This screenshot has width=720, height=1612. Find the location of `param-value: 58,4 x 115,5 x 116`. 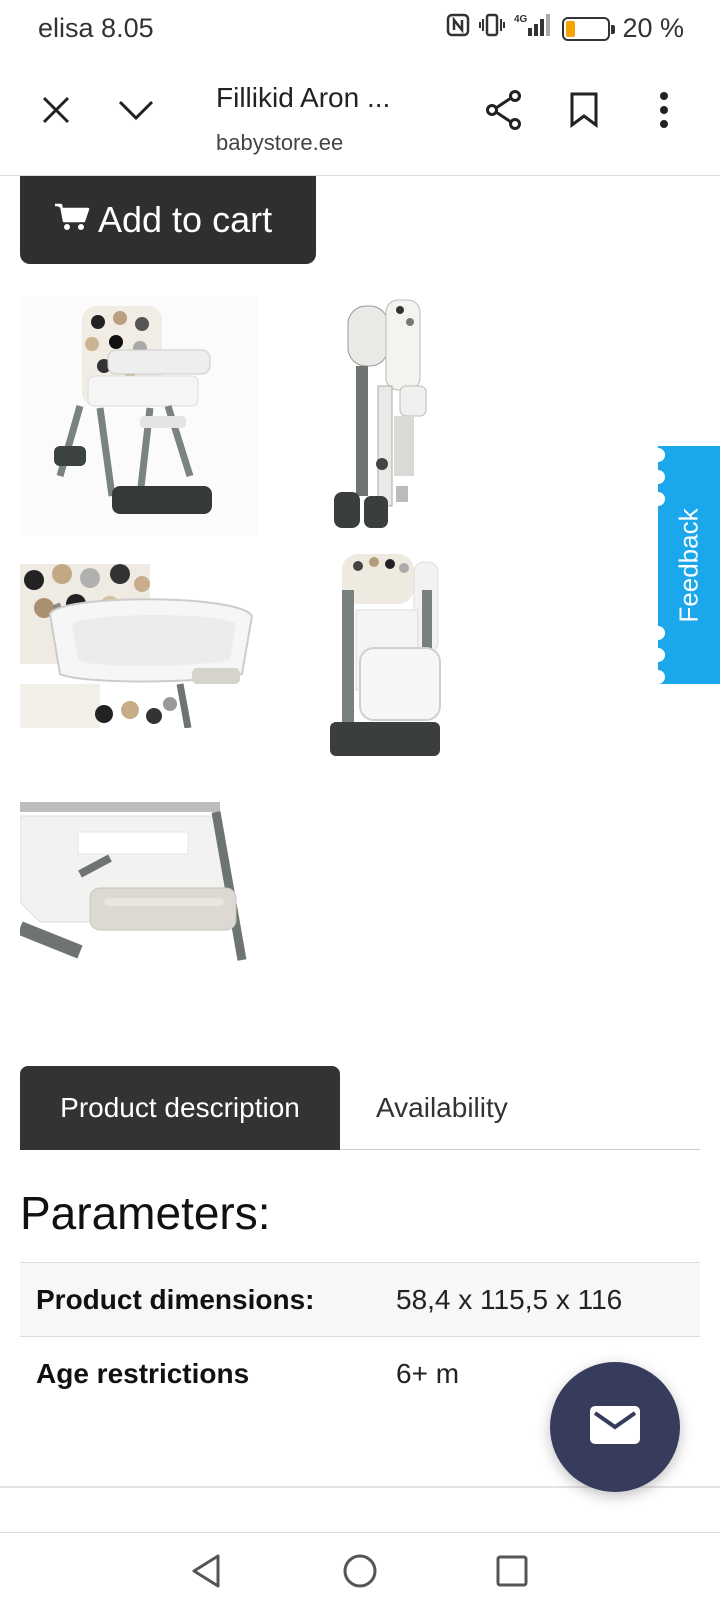

param-value: 58,4 x 115,5 x 116 is located at coordinates (509, 1299).